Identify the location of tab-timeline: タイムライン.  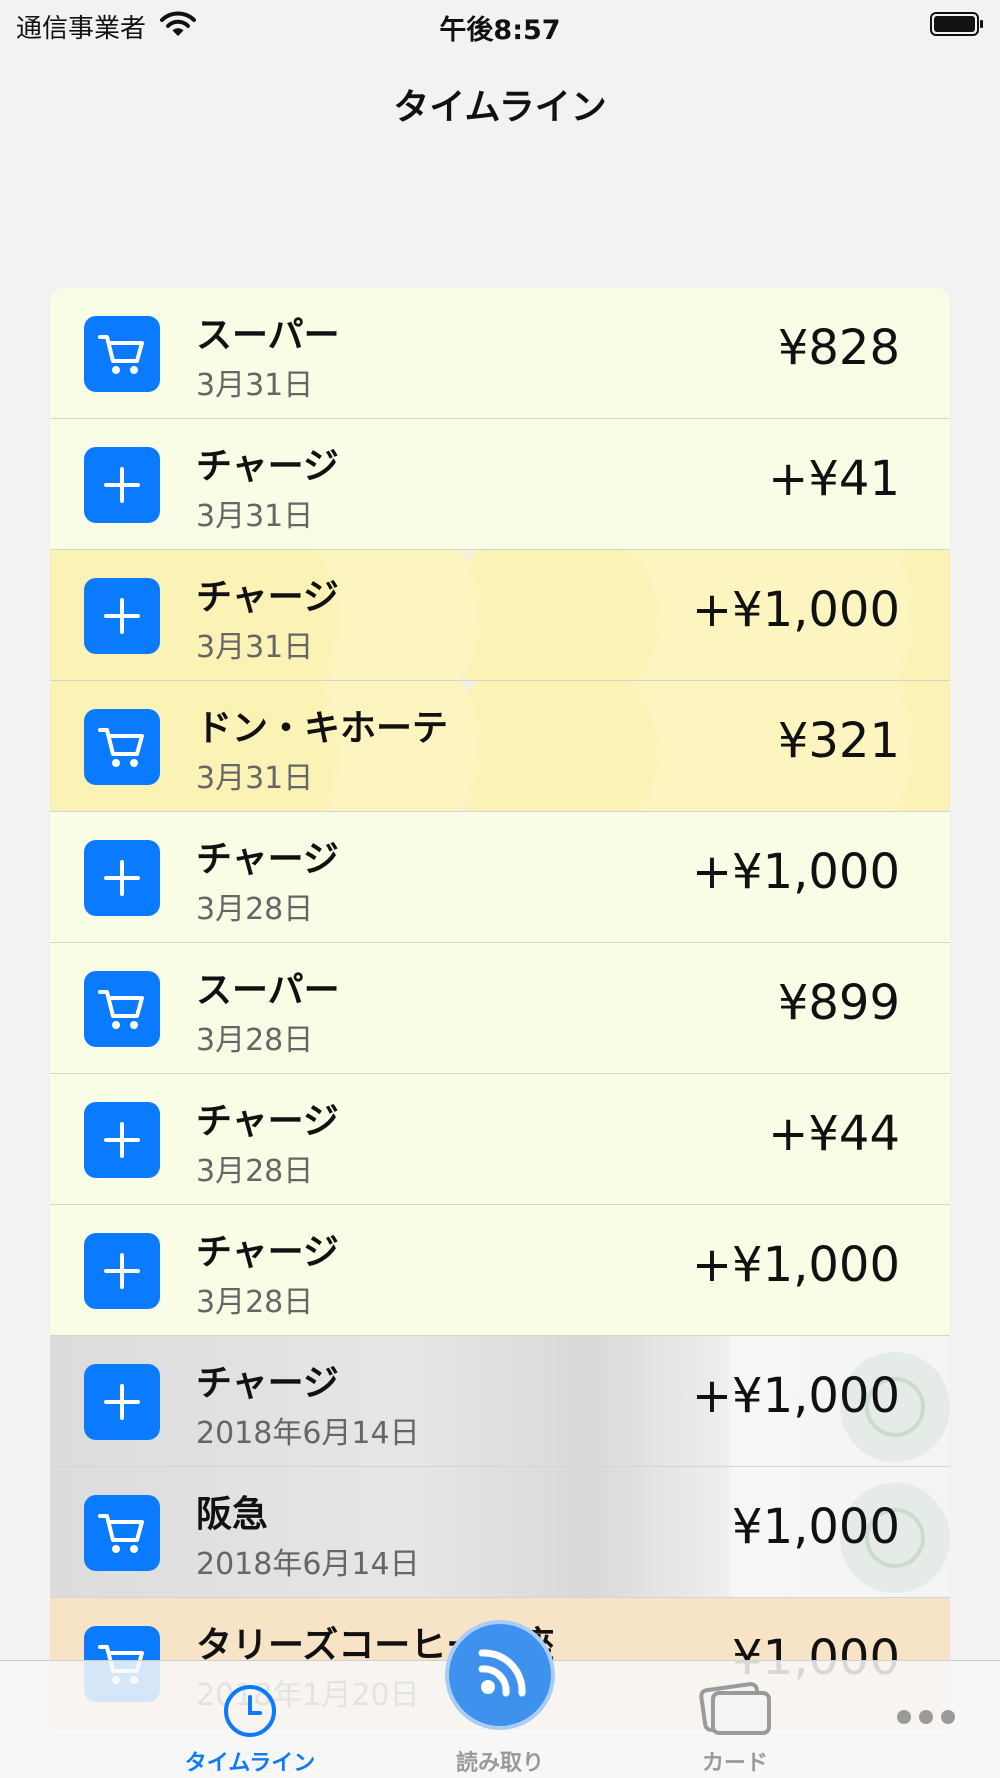
(250, 1719).